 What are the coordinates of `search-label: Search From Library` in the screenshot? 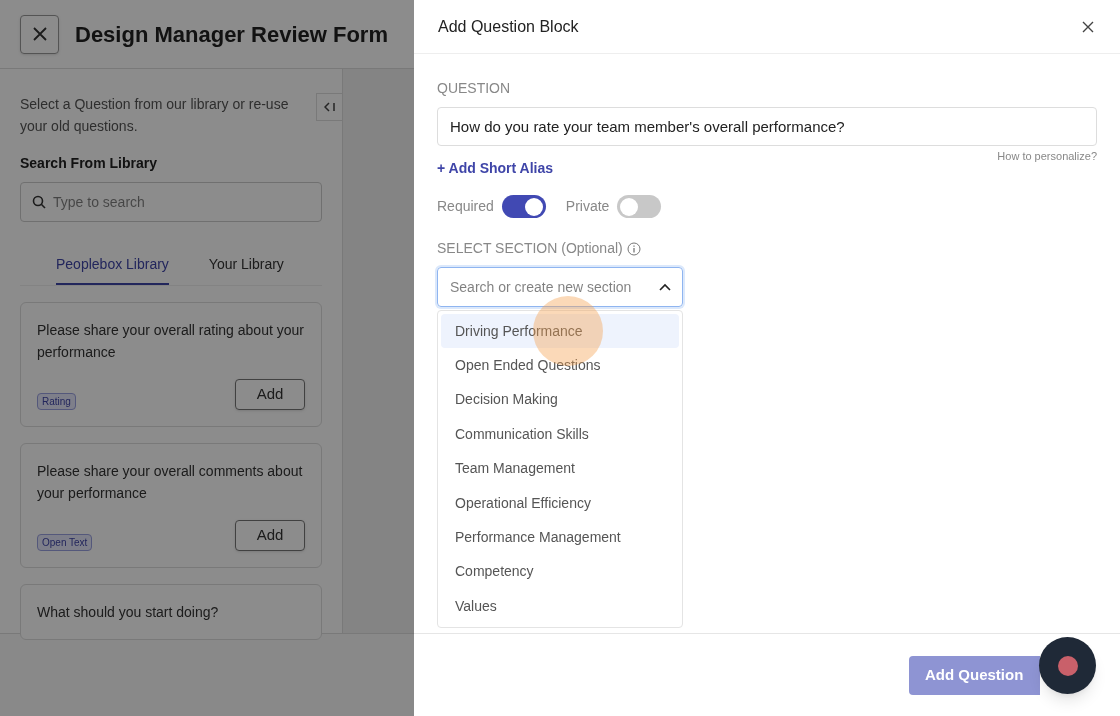 It's located at (89, 163).